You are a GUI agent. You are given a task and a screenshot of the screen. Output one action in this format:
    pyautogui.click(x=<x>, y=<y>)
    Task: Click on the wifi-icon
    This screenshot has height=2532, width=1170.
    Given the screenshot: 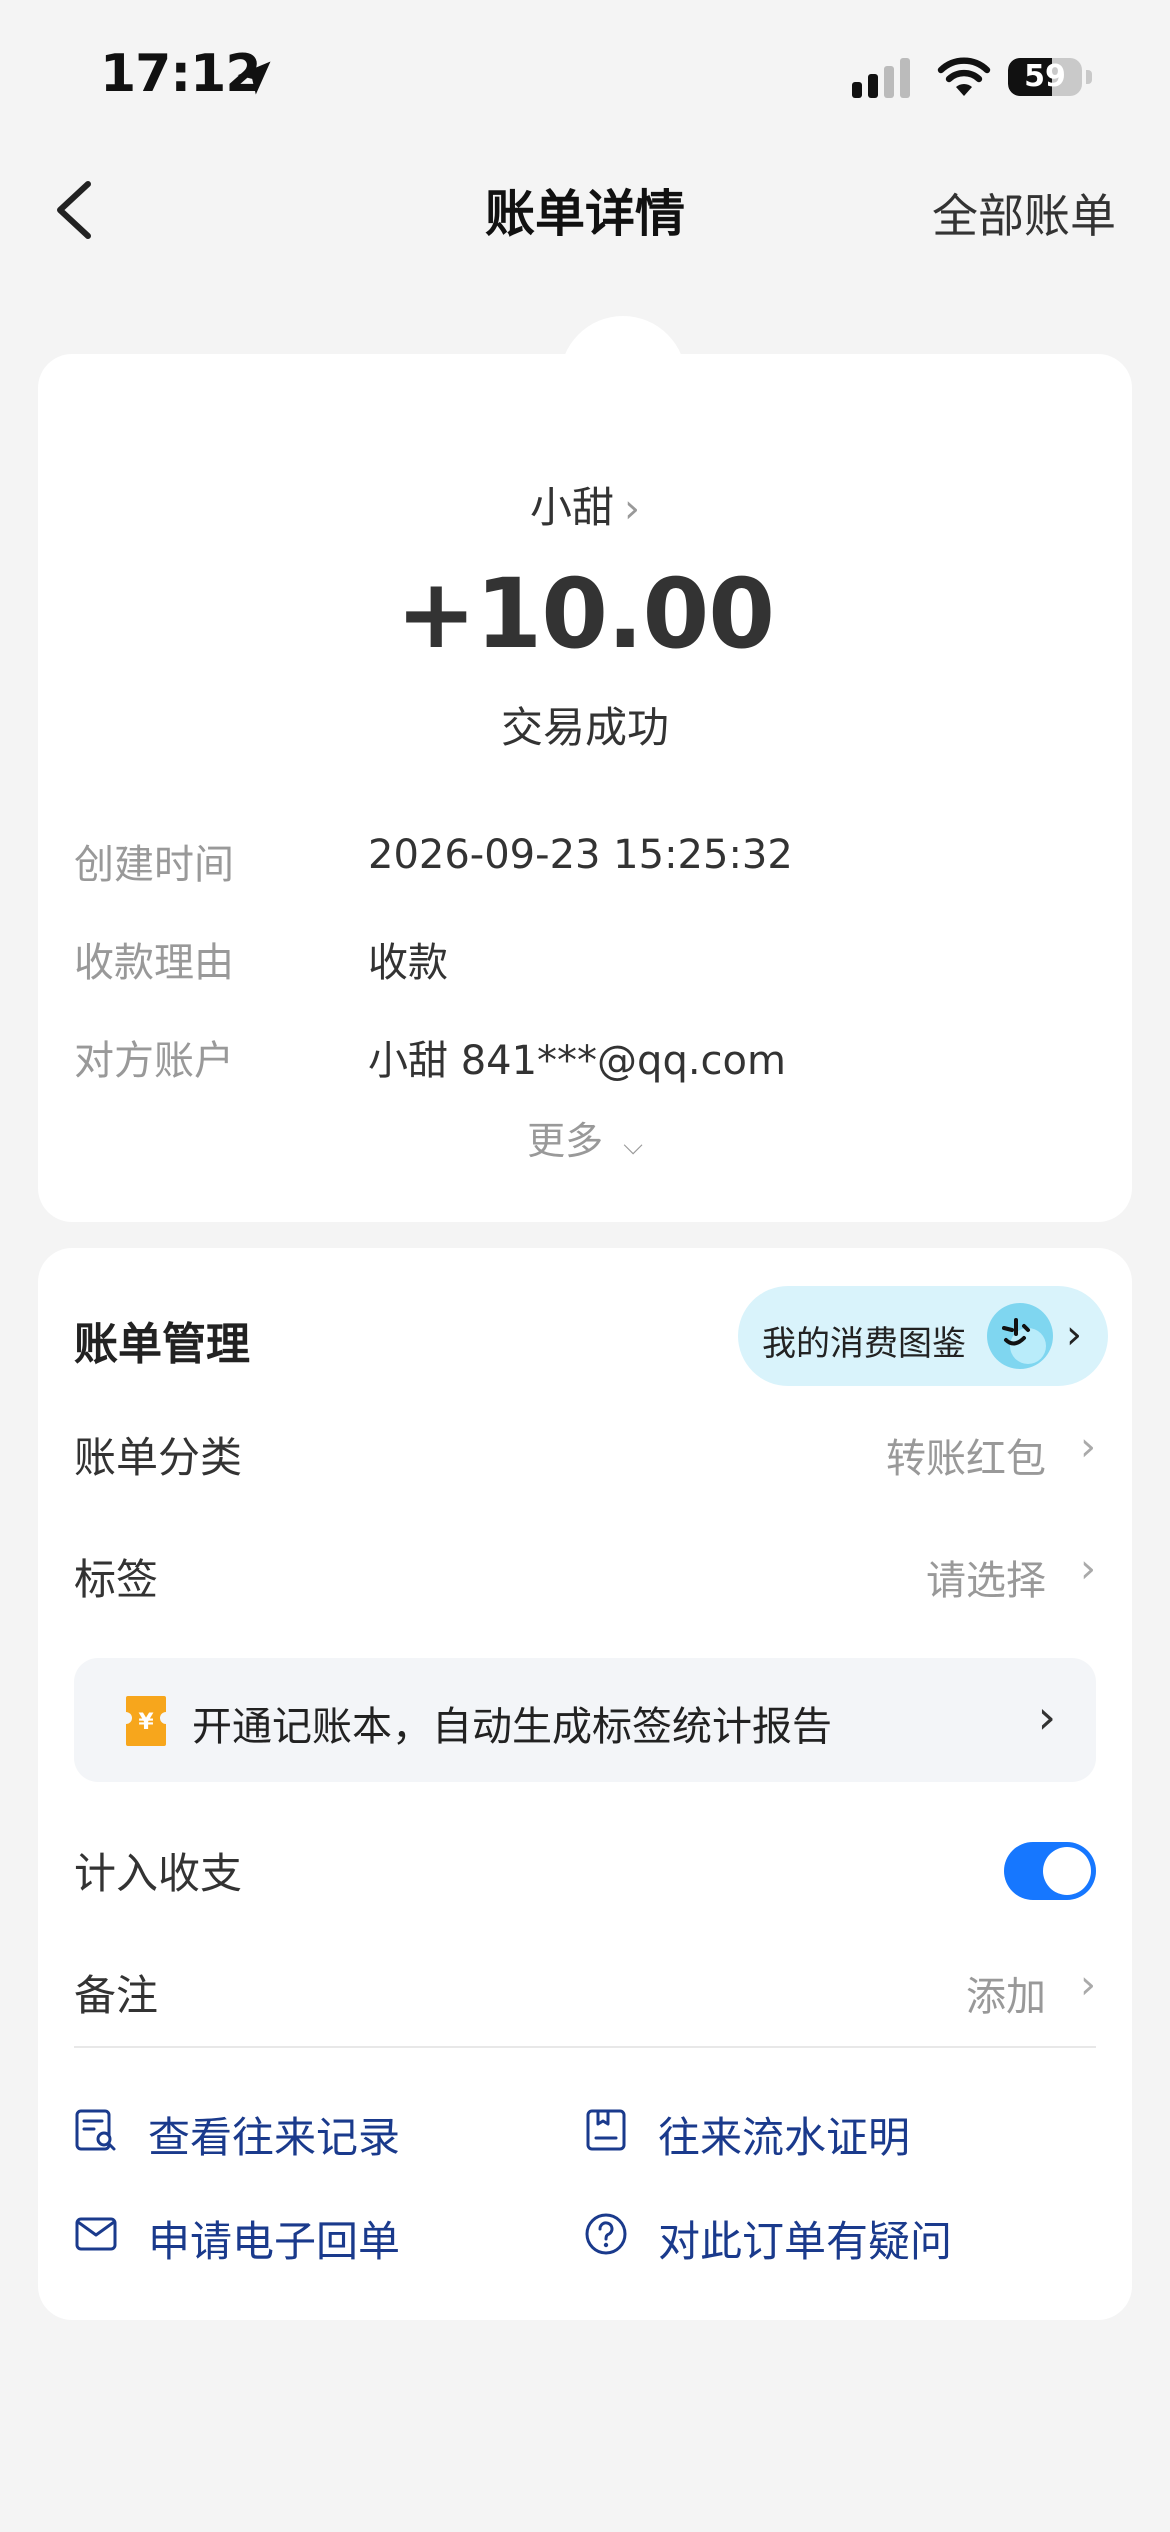 What is the action you would take?
    pyautogui.click(x=964, y=76)
    